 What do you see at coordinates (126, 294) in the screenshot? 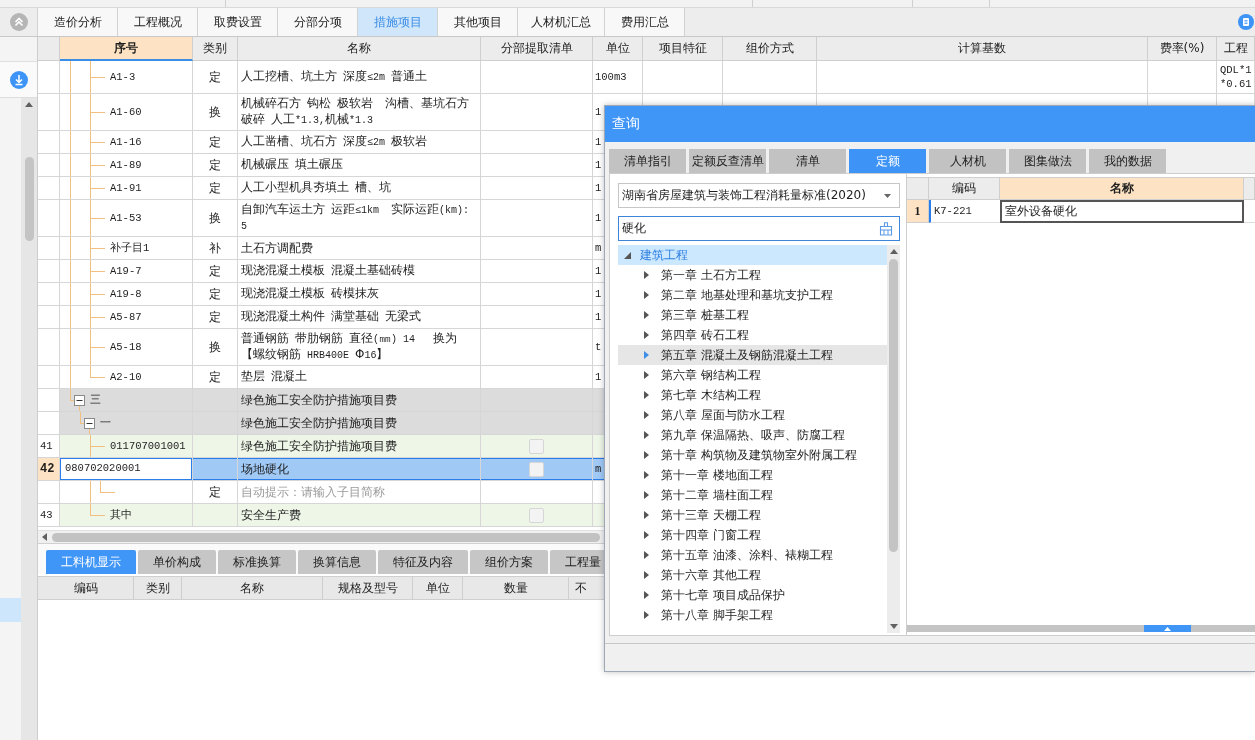
I see `item-code: A19-8` at bounding box center [126, 294].